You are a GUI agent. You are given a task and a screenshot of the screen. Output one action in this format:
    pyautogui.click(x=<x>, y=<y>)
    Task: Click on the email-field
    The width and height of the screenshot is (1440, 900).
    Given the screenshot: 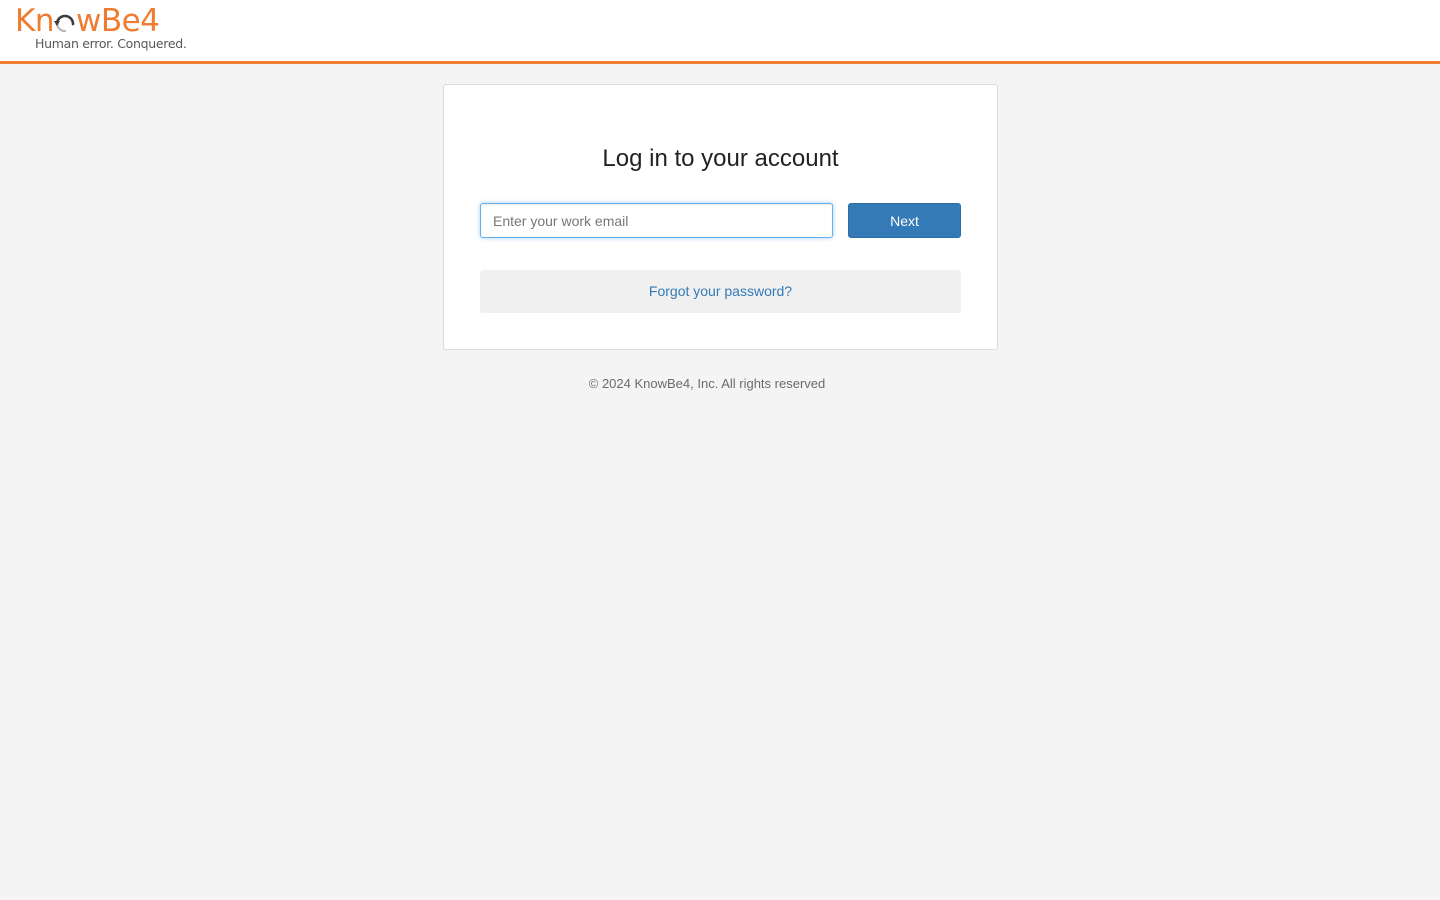 What is the action you would take?
    pyautogui.click(x=656, y=220)
    